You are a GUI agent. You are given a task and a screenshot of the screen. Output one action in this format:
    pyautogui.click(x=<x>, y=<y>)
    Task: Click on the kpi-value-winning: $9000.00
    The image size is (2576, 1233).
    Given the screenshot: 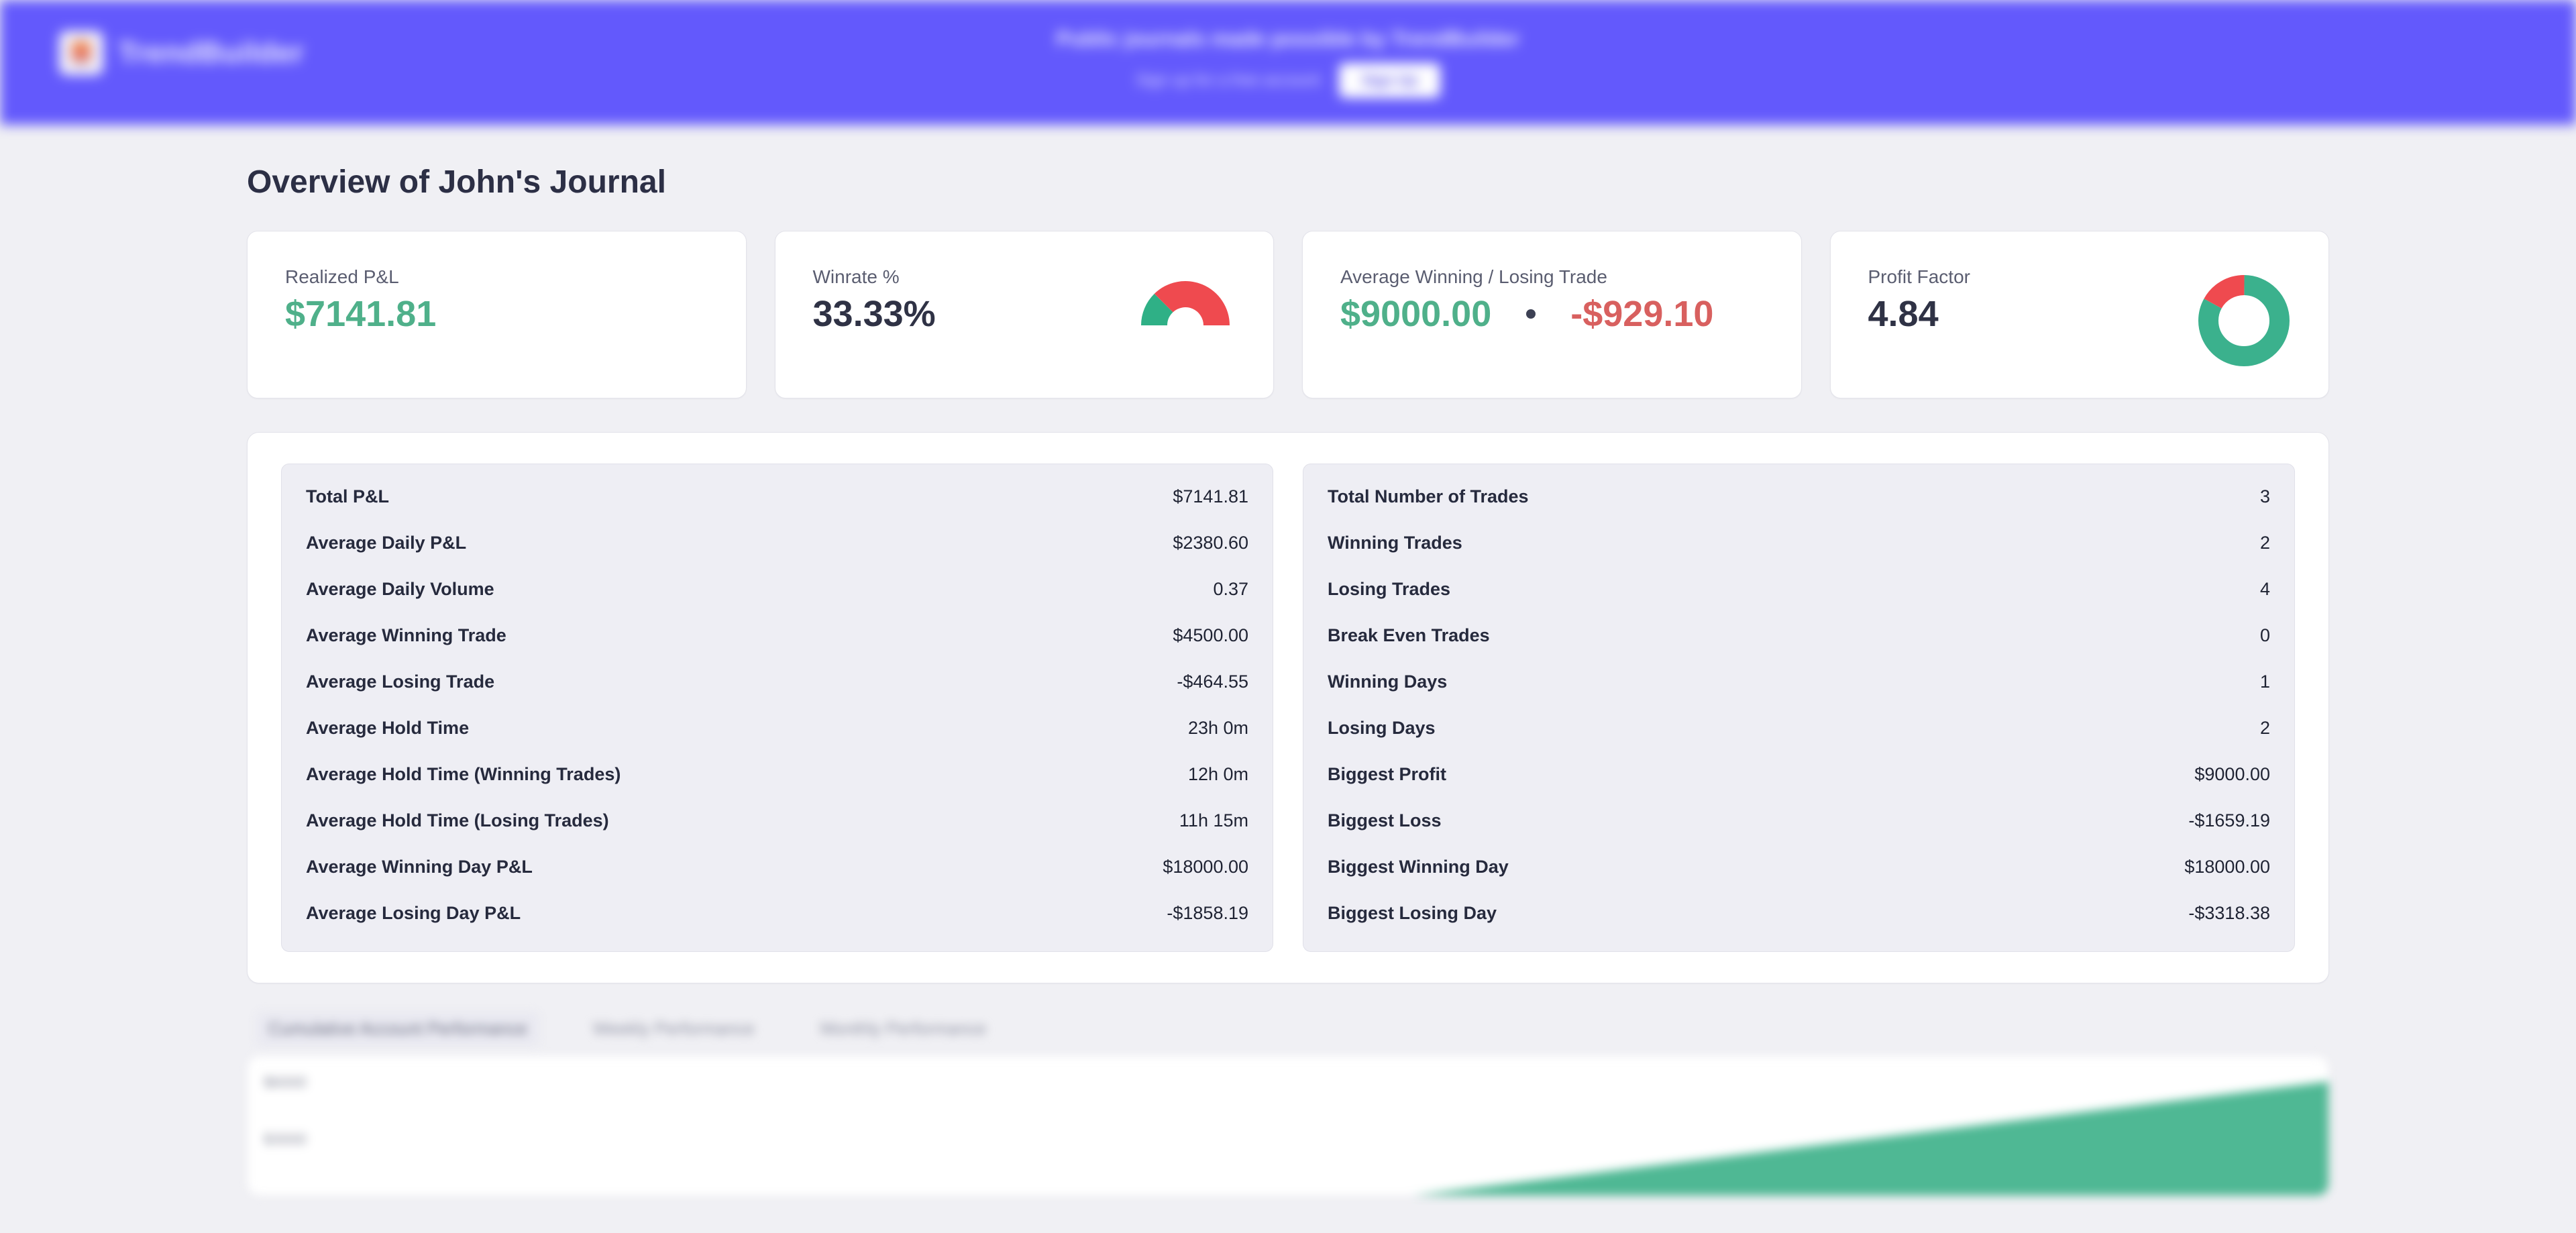 What is the action you would take?
    pyautogui.click(x=1416, y=314)
    